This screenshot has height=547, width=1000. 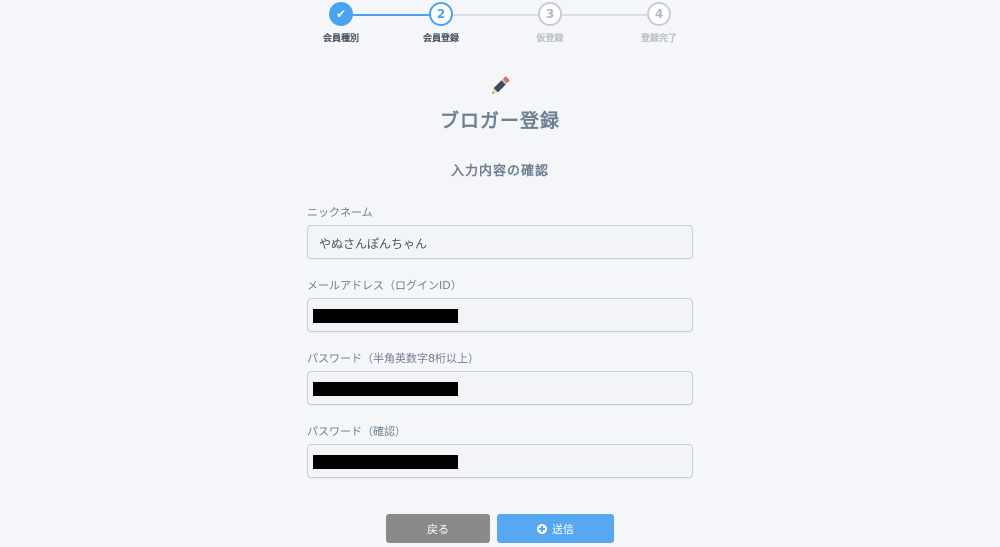 I want to click on step-4: 4 登録完了, so click(x=659, y=23).